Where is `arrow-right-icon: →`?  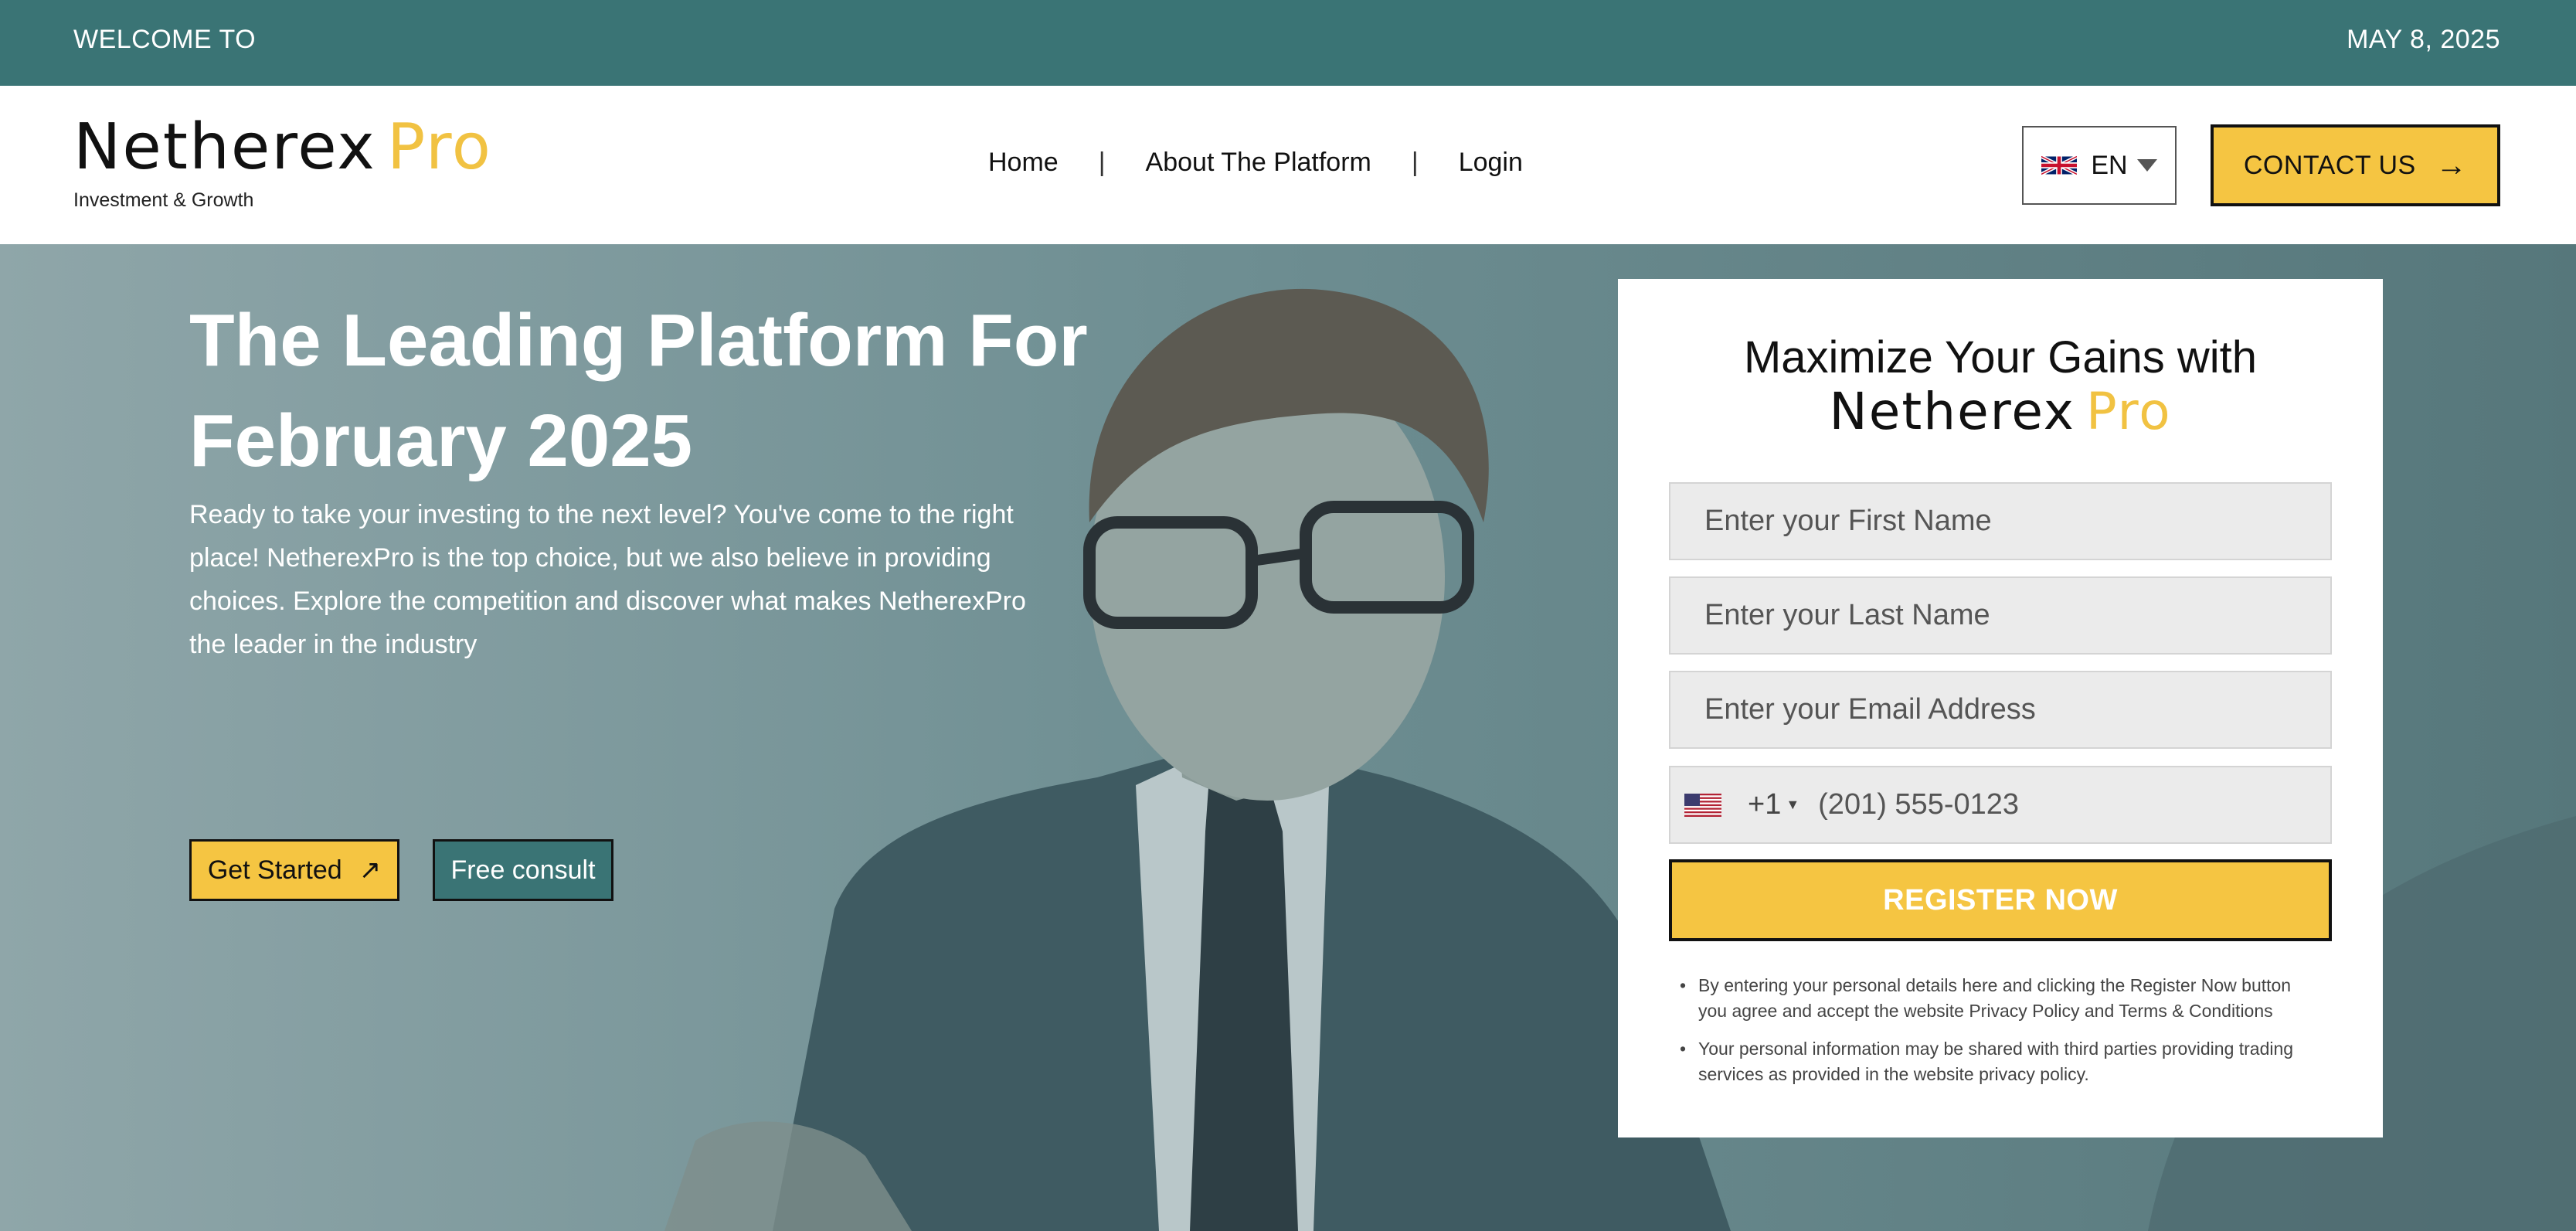
arrow-right-icon: → is located at coordinates (2451, 165).